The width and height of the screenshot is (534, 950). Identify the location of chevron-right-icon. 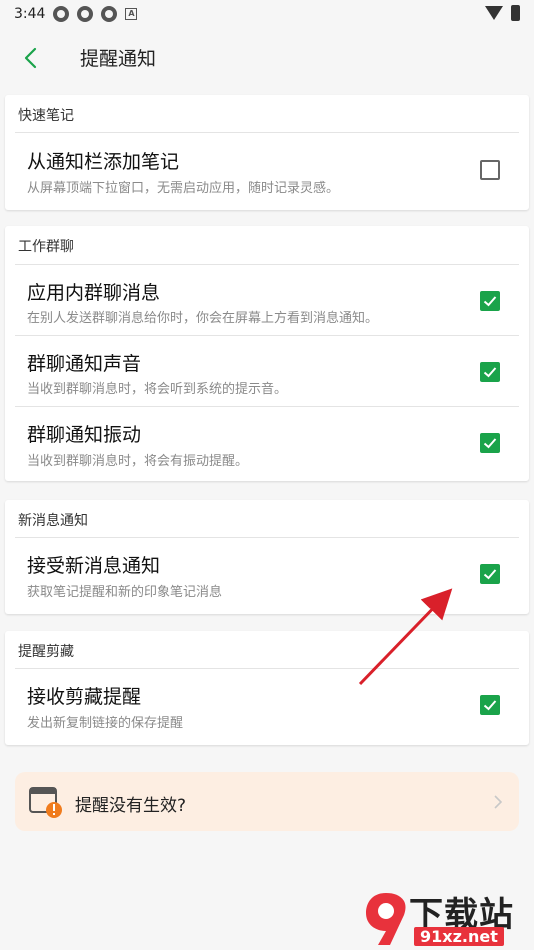
(498, 802).